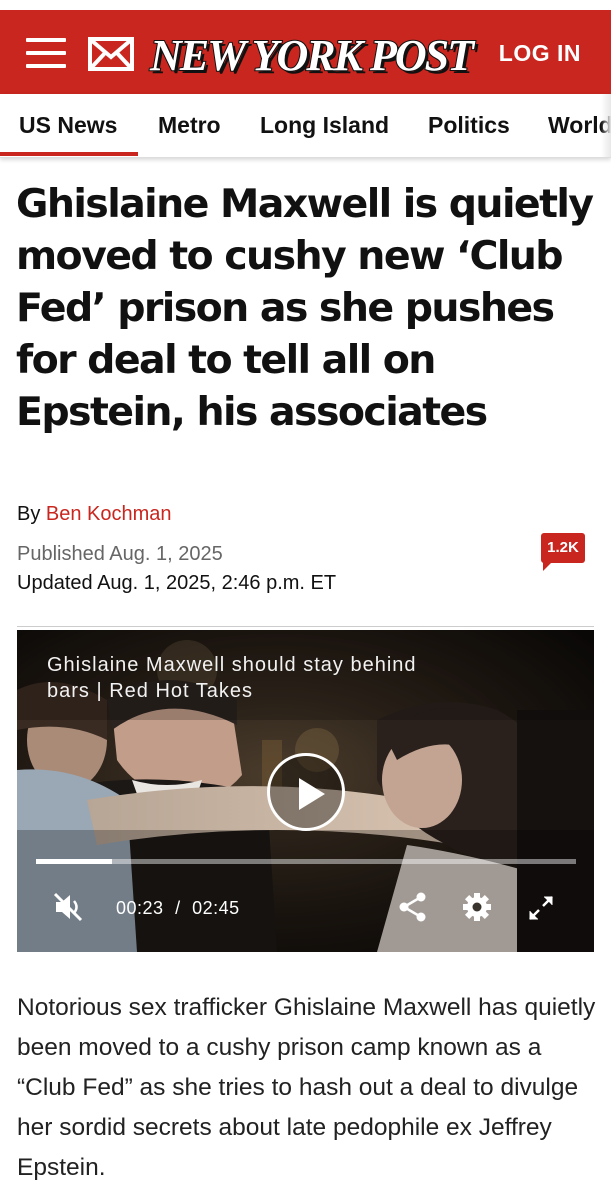 The height and width of the screenshot is (1200, 611). I want to click on nav-item-metro: Metro, so click(189, 125).